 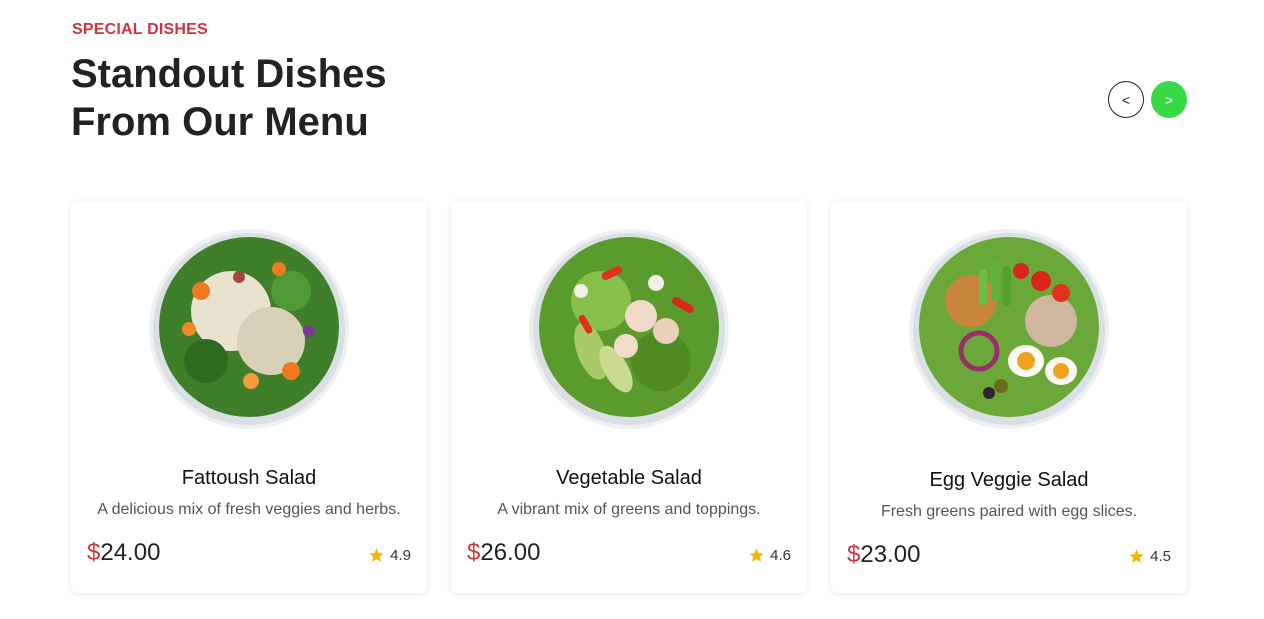 I want to click on rating-value: 4.9, so click(x=400, y=555).